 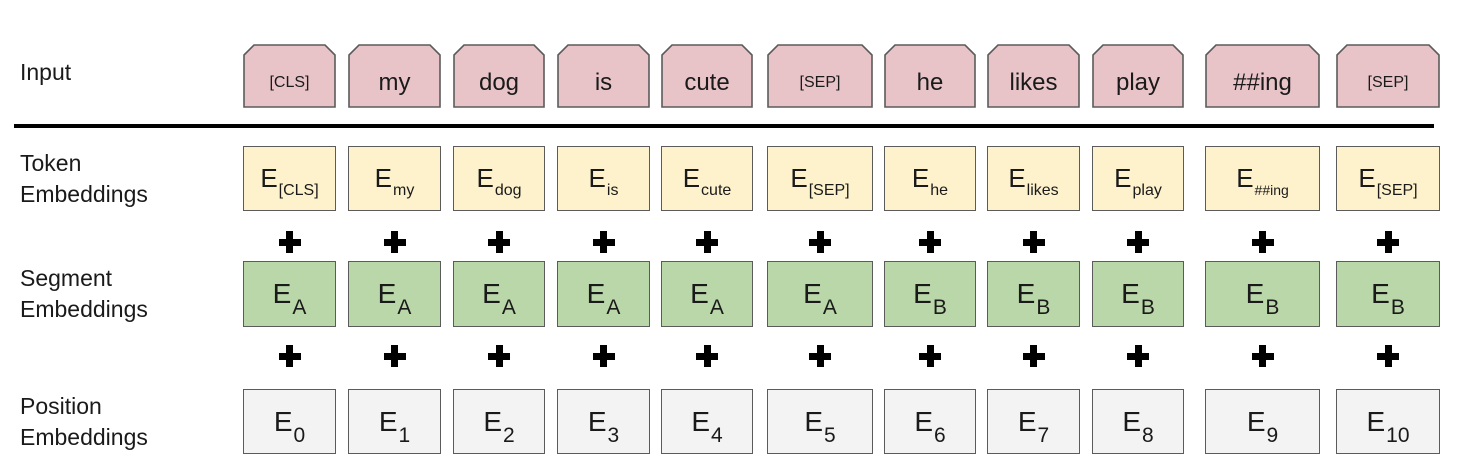 What do you see at coordinates (1387, 426) in the screenshot?
I see `position-embedding-label: E10` at bounding box center [1387, 426].